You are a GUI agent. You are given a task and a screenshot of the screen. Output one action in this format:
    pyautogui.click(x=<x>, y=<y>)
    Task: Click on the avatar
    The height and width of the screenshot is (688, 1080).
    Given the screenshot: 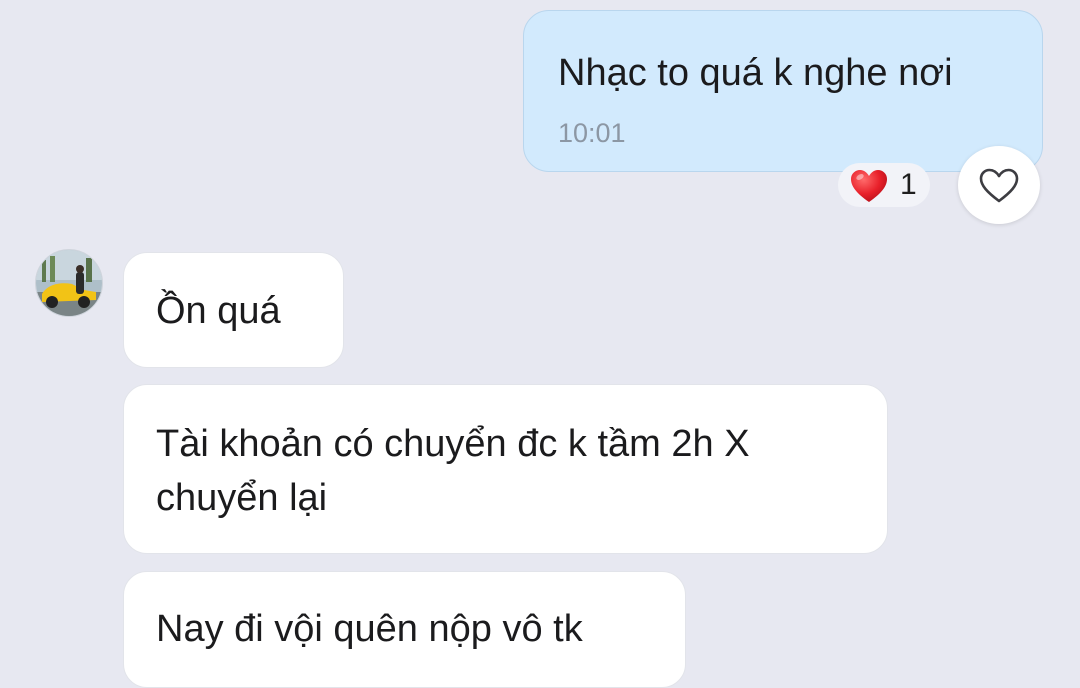 What is the action you would take?
    pyautogui.click(x=69, y=283)
    